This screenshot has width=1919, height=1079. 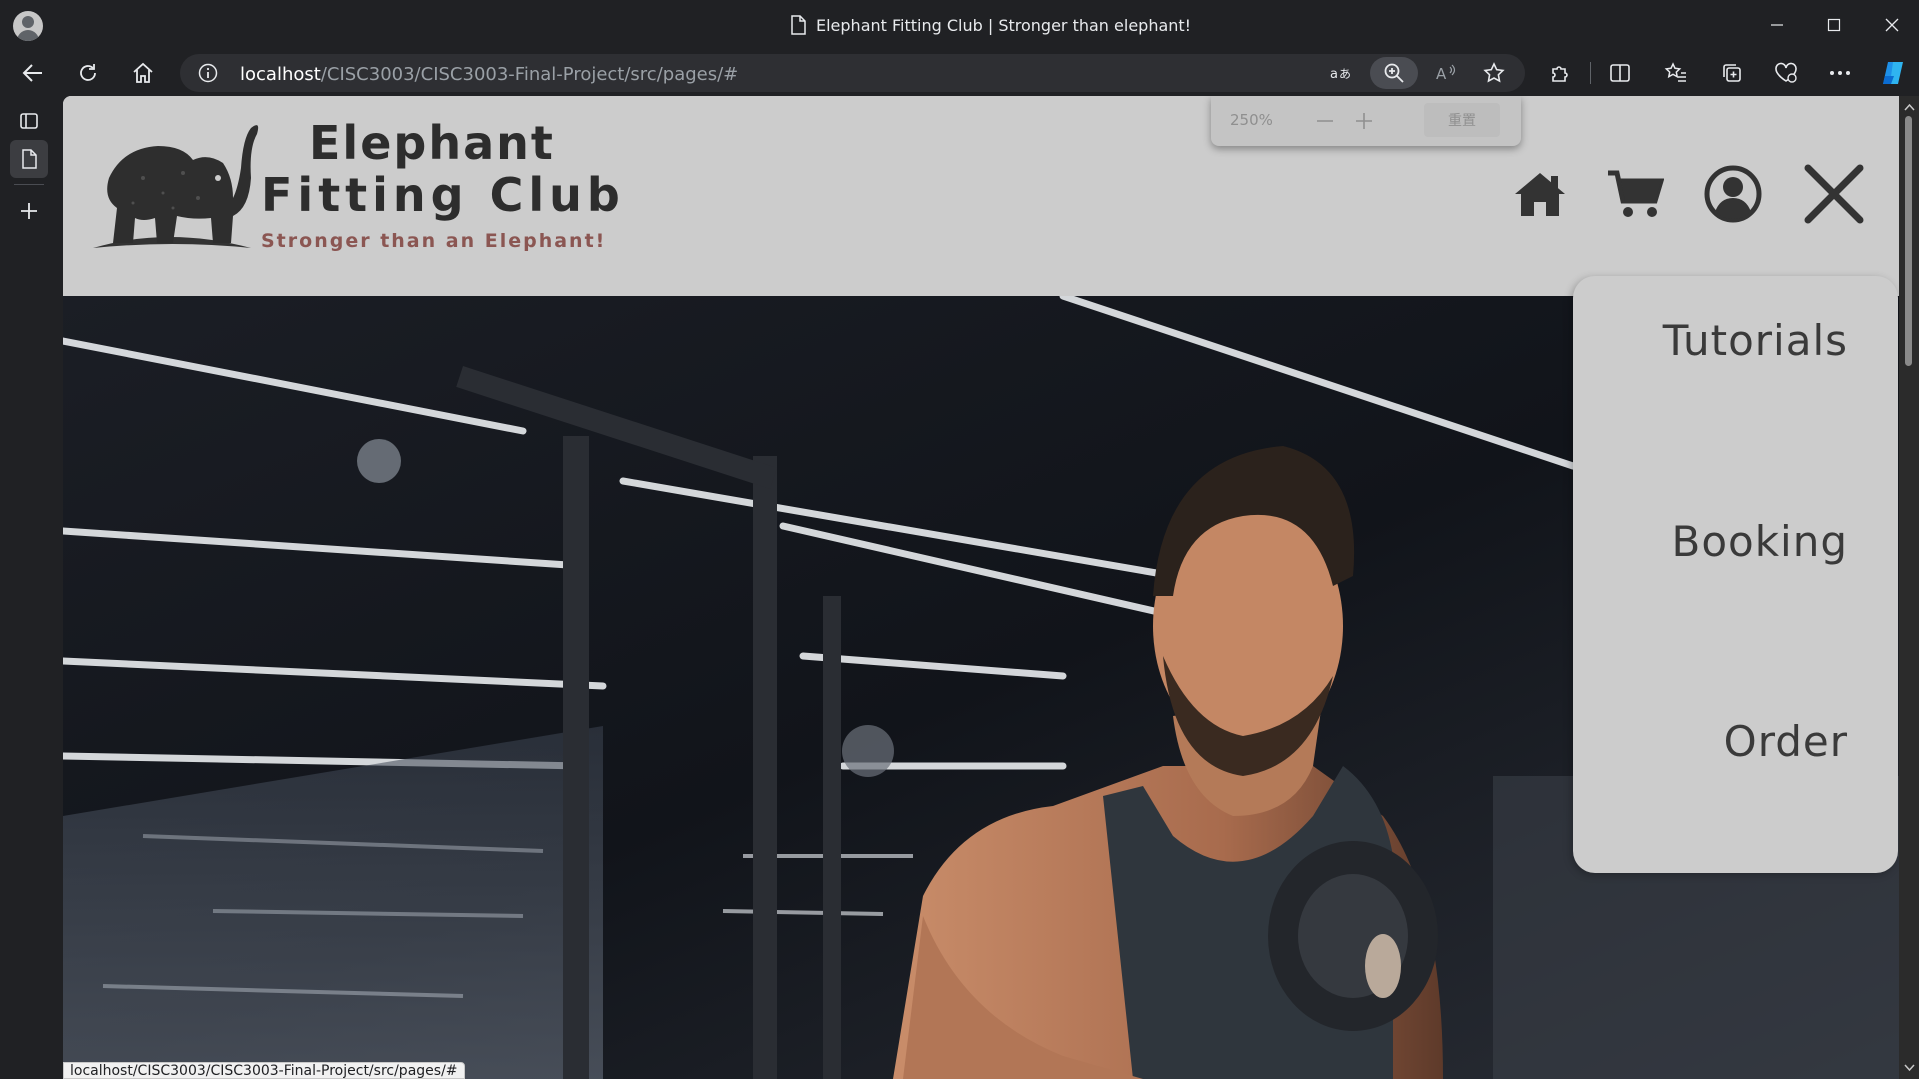 I want to click on zoom-in-icon, so click(x=1394, y=73).